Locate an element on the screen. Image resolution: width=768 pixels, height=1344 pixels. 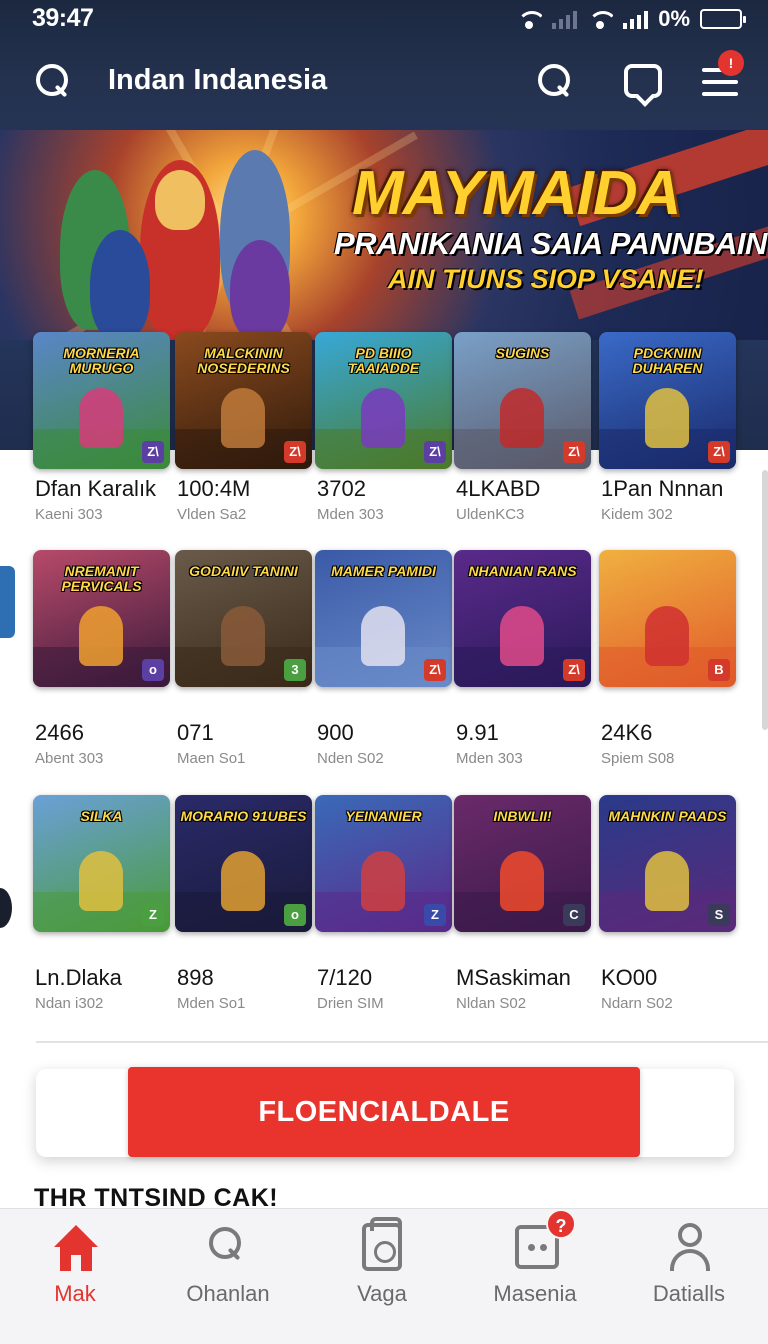
game-subtitle: Mden So1 is located at coordinates (211, 1003).